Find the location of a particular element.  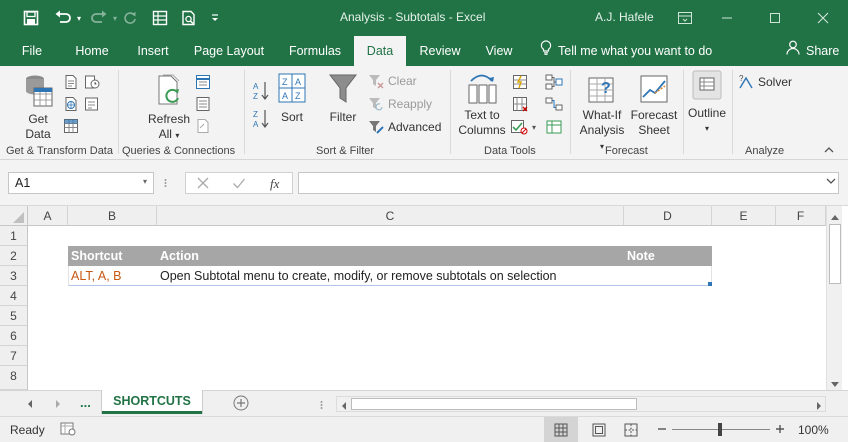

sort-a-to-z-icon: AZ is located at coordinates (261, 91).